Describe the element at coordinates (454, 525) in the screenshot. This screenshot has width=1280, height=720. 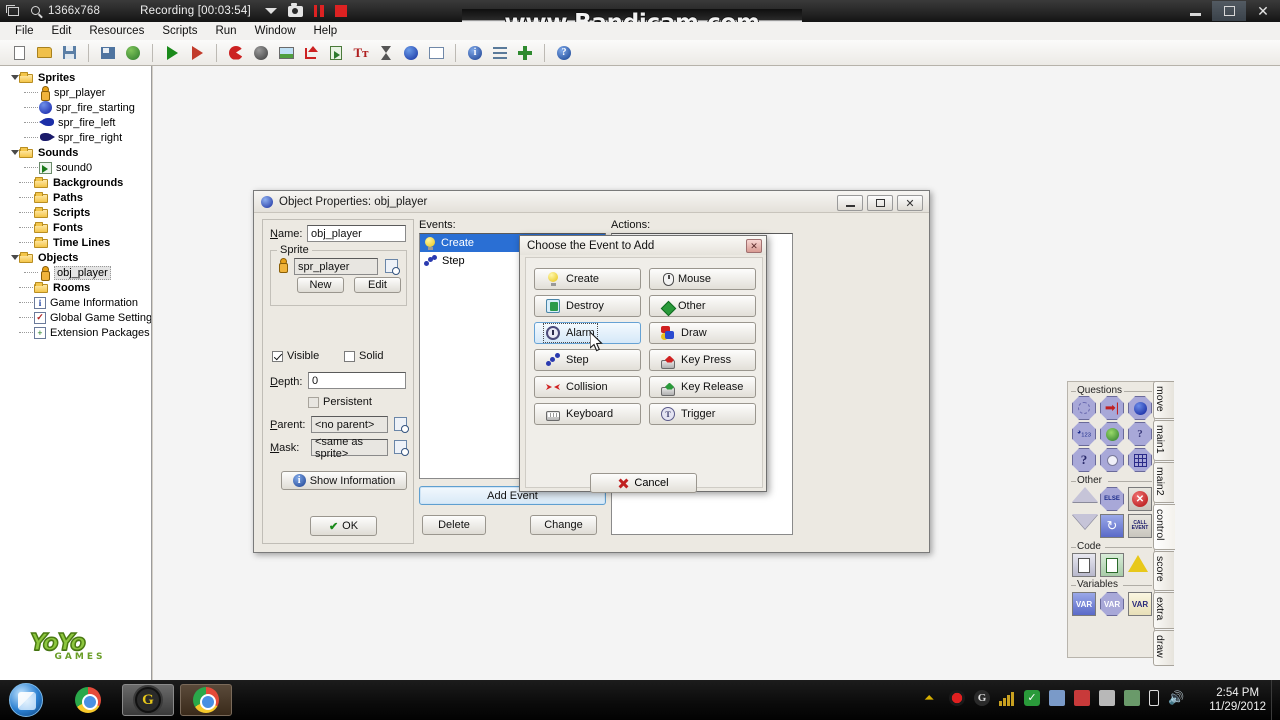
I see `delete-event-button: Delete` at that location.